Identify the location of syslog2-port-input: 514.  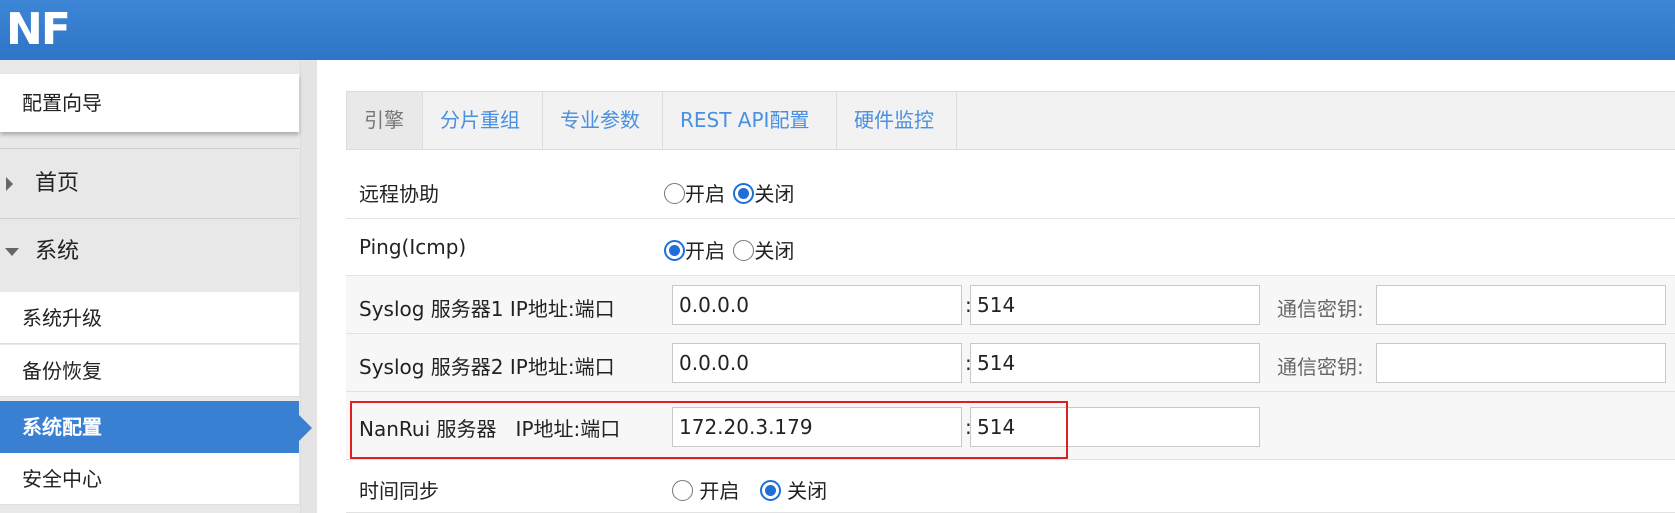
(1115, 363).